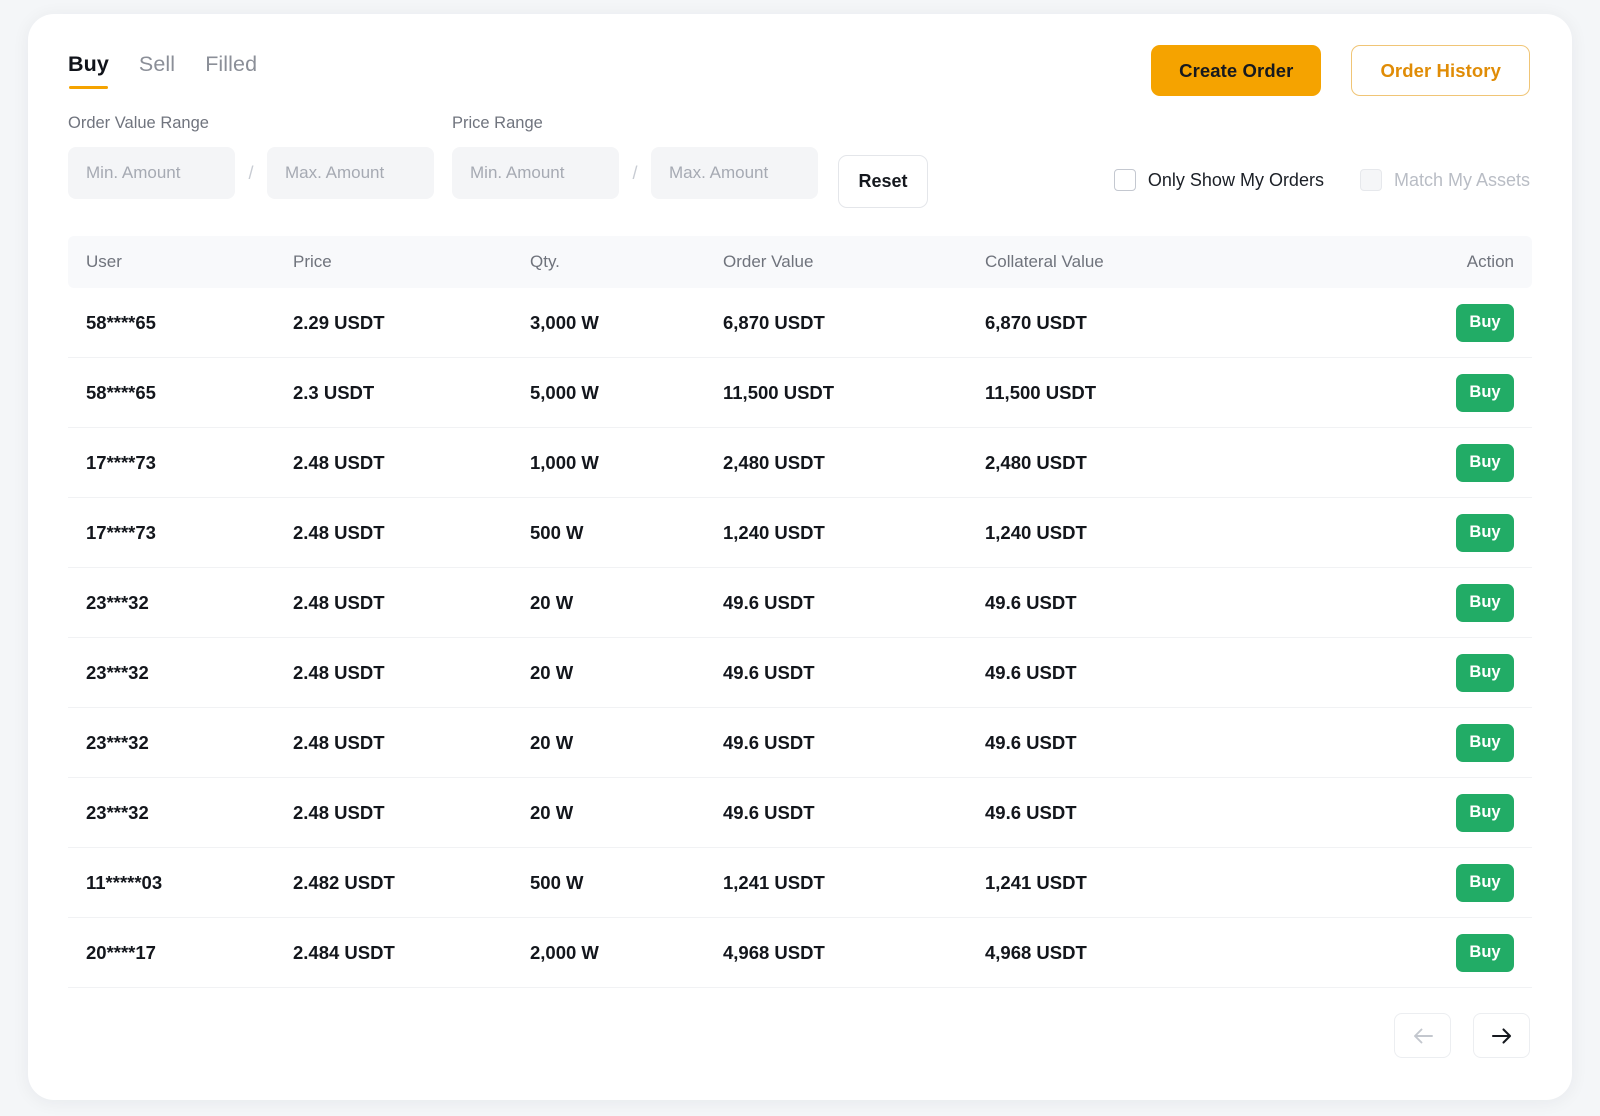 This screenshot has height=1116, width=1600. Describe the element at coordinates (1036, 532) in the screenshot. I see `cell-collateral-value: 1,240 USDT` at that location.